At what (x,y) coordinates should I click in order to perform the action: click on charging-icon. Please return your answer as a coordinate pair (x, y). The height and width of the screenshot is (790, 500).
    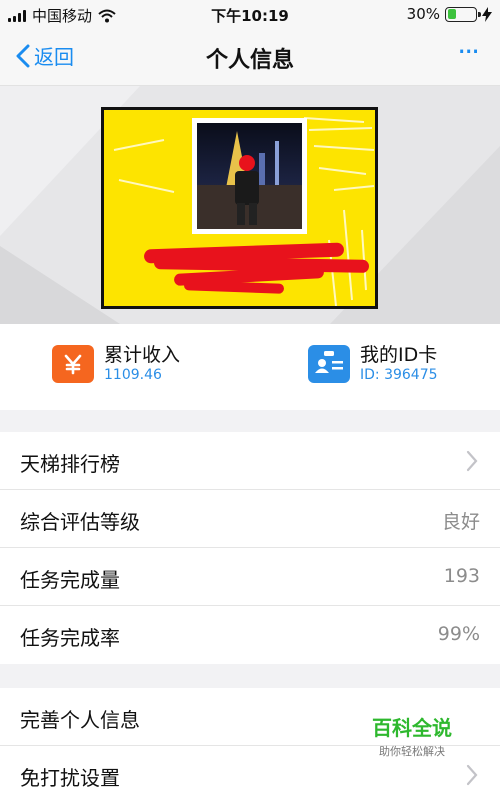
    Looking at the image, I should click on (487, 14).